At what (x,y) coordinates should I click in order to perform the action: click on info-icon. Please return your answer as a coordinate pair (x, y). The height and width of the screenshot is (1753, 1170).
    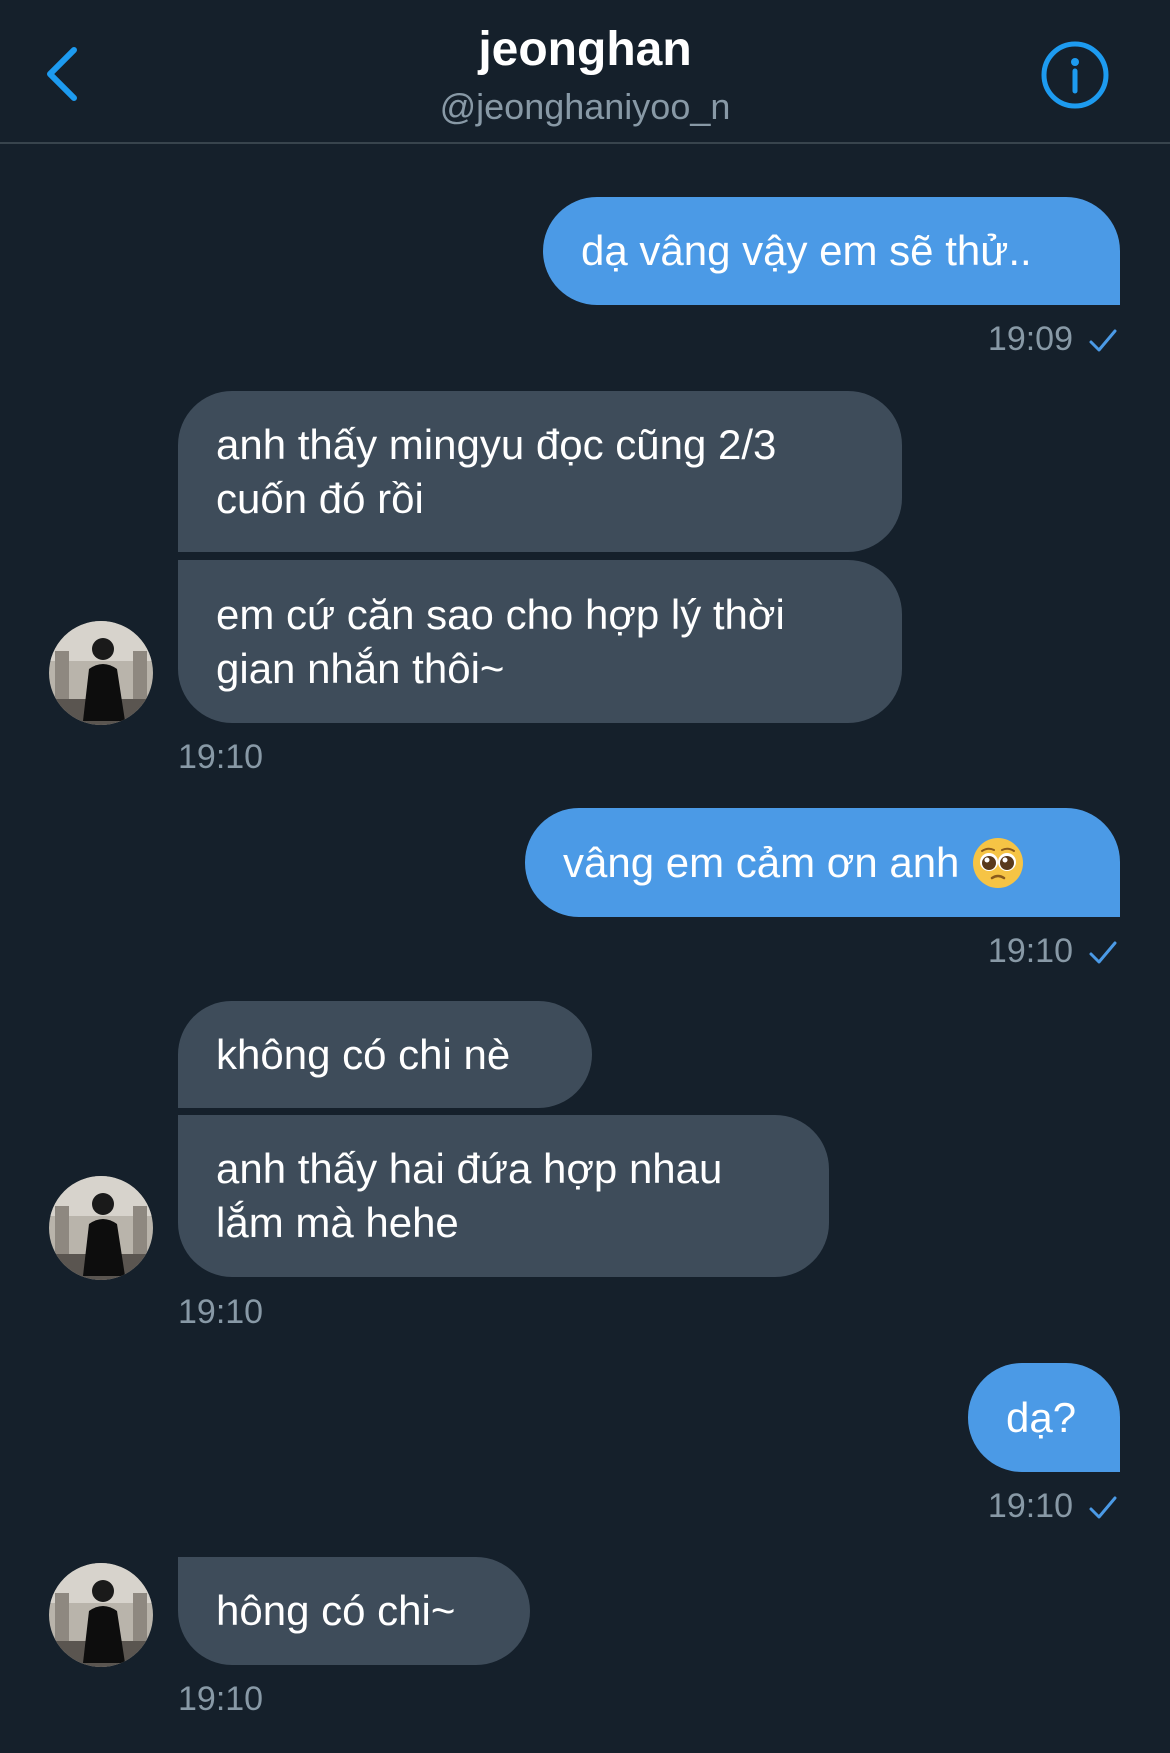
    Looking at the image, I should click on (1075, 75).